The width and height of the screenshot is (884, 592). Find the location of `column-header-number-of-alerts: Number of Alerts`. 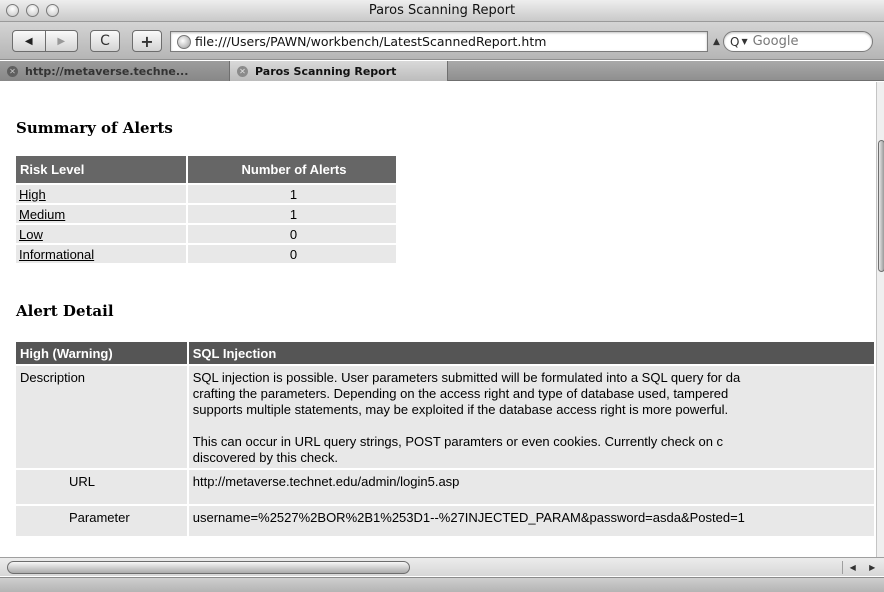

column-header-number-of-alerts: Number of Alerts is located at coordinates (292, 169).